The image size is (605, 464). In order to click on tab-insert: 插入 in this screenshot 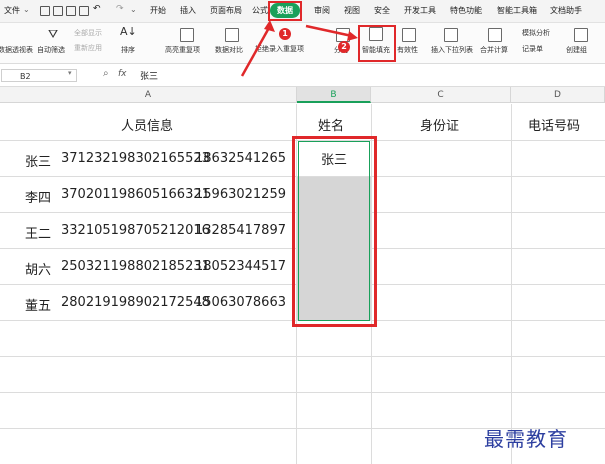, I will do `click(188, 10)`.